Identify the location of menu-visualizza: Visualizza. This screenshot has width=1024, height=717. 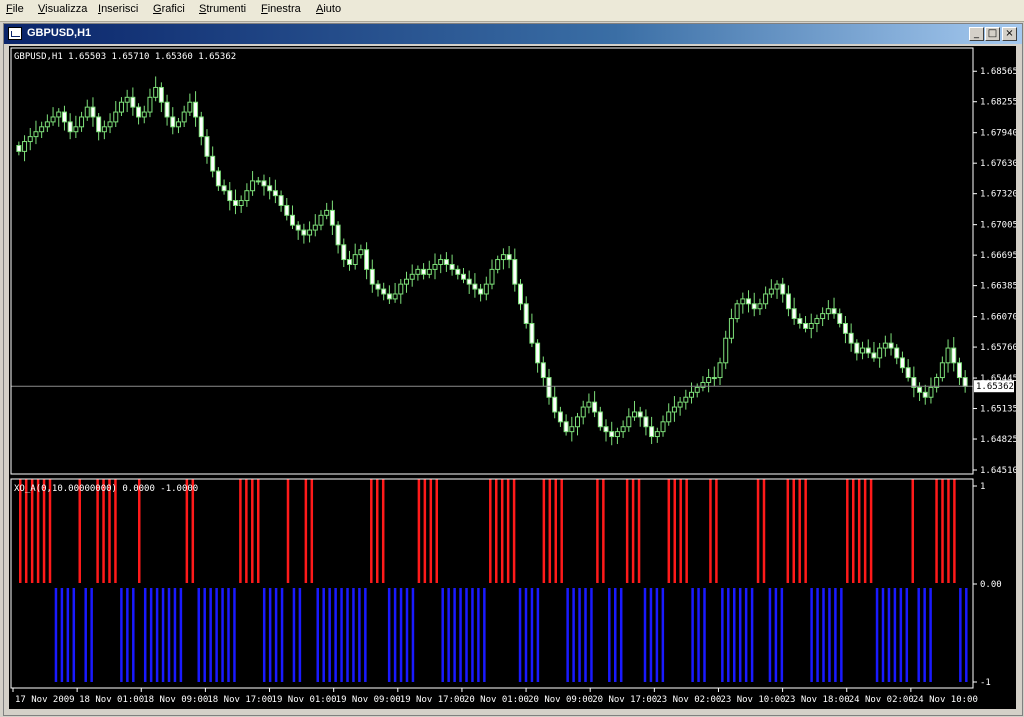
(62, 9).